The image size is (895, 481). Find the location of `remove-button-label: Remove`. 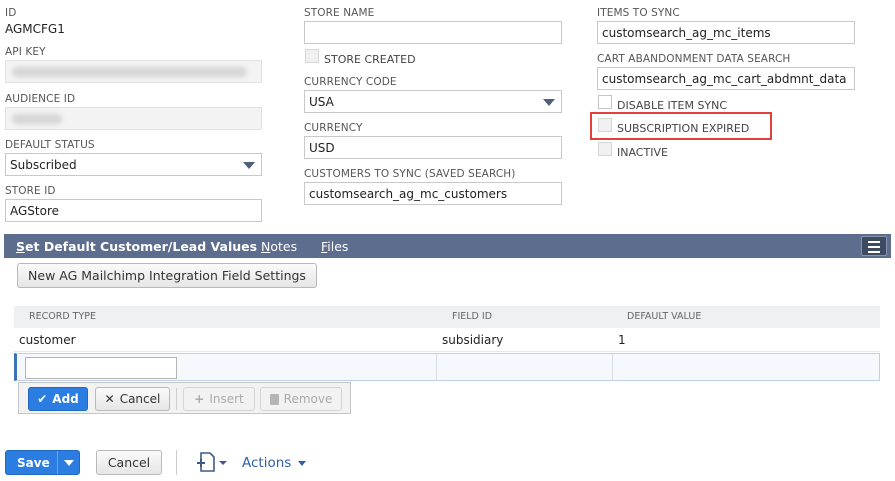

remove-button-label: Remove is located at coordinates (308, 399).